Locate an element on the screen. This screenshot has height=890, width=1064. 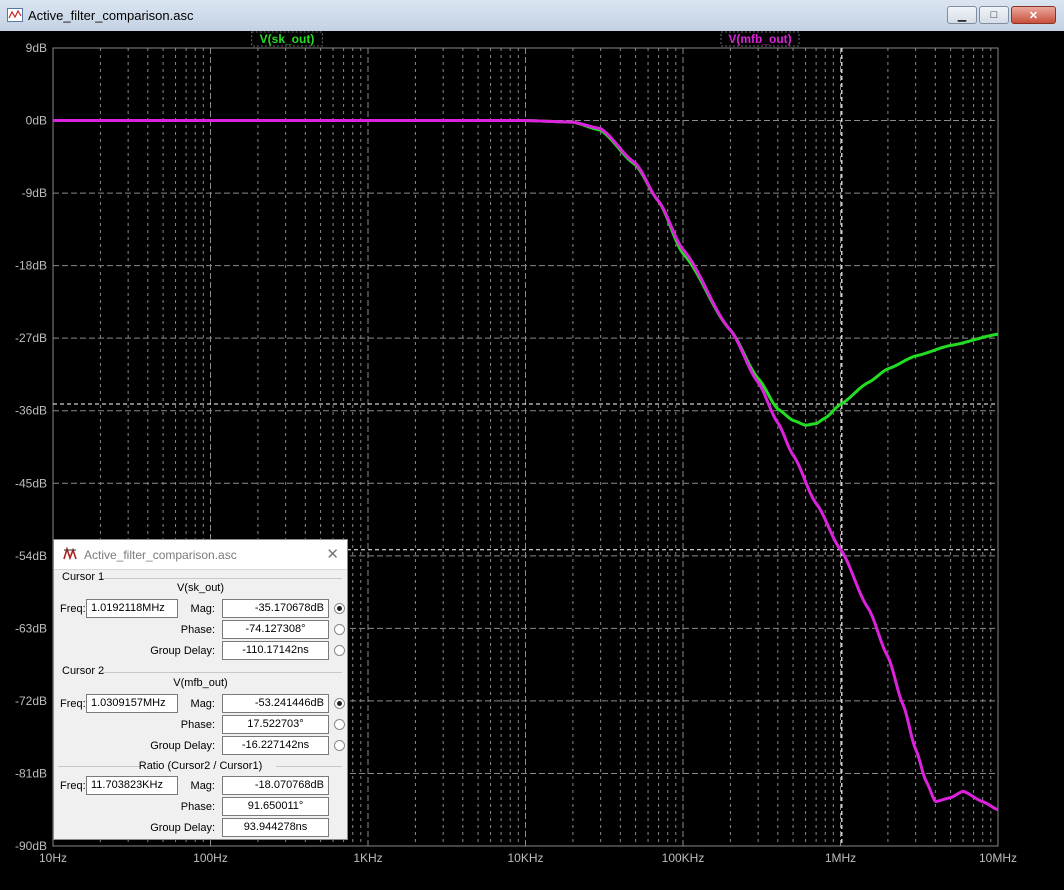
x-tick-label: 1MHz is located at coordinates (840, 858).